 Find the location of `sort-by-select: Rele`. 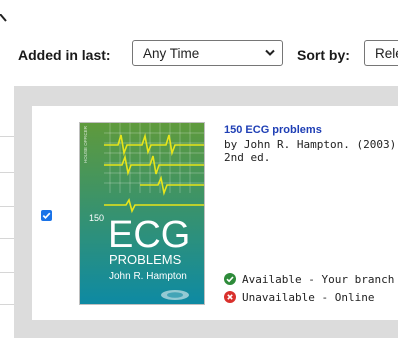

sort-by-select: Rele is located at coordinates (381, 53).